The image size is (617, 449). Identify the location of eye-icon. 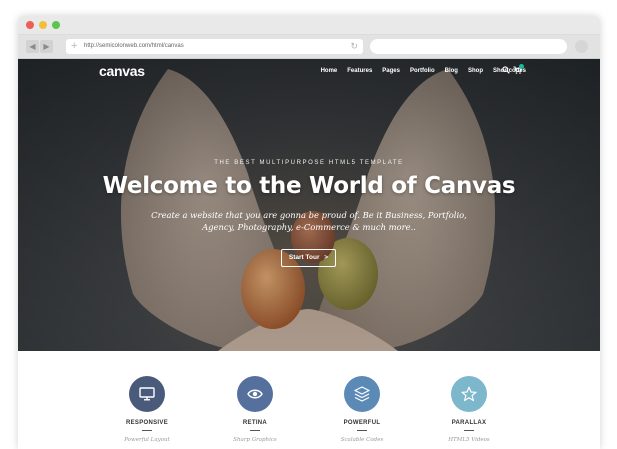
(255, 394).